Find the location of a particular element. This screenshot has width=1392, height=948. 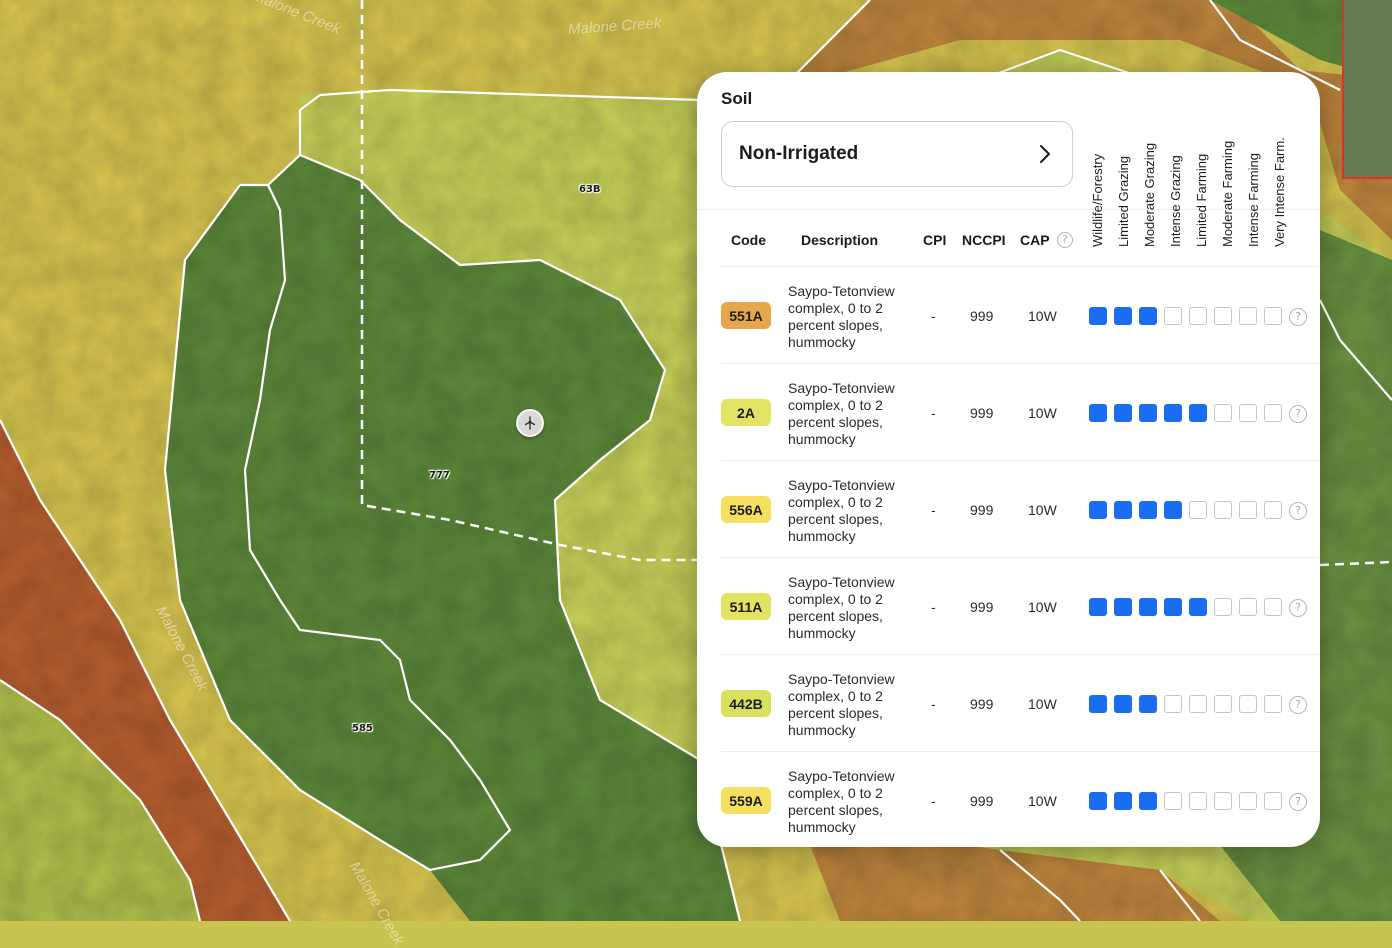

column-header-code: Code is located at coordinates (748, 240).